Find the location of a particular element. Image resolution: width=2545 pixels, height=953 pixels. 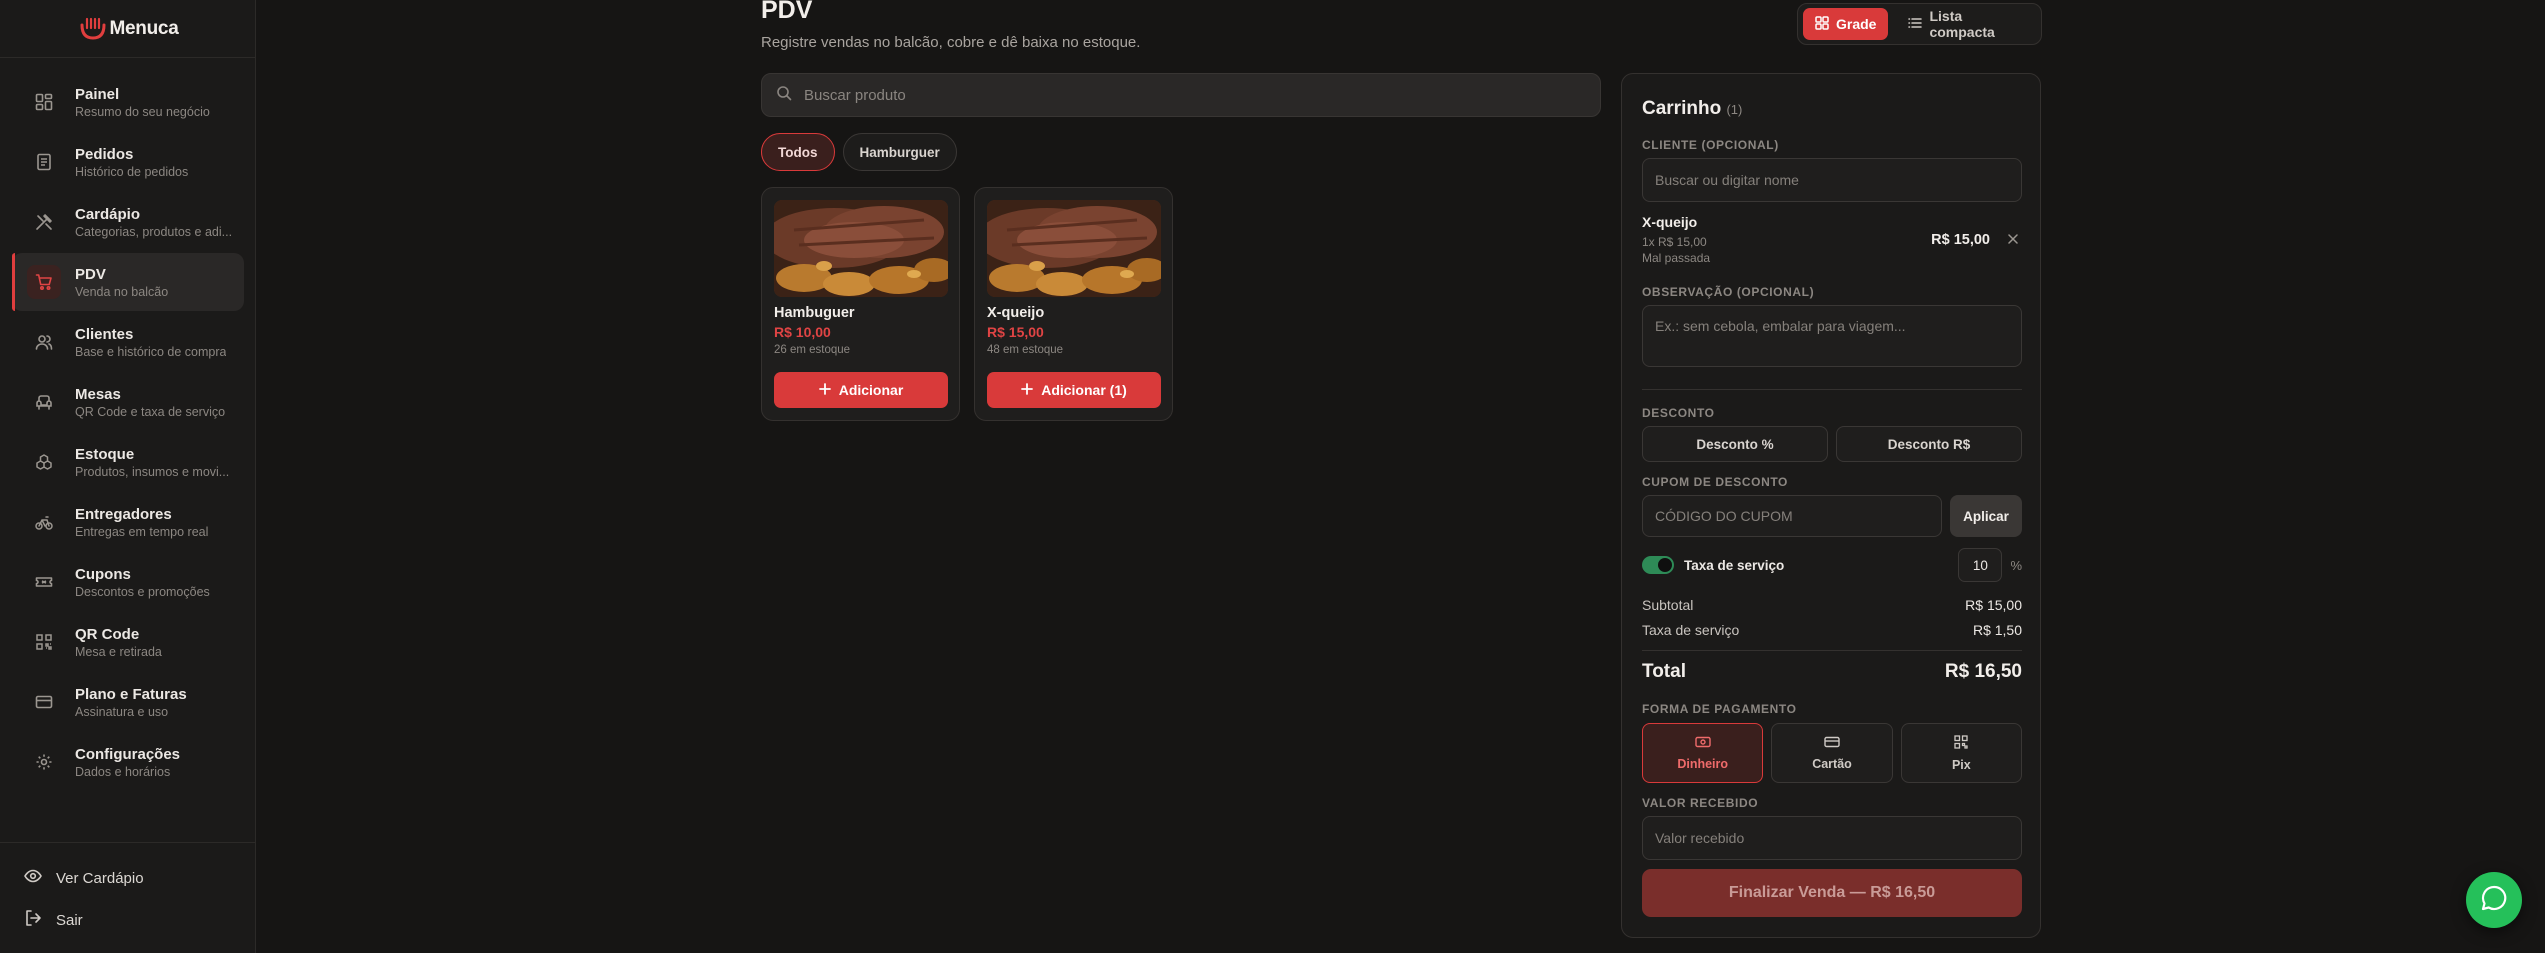

sidebar-item-sub: Resumo do seu negócio is located at coordinates (142, 111).